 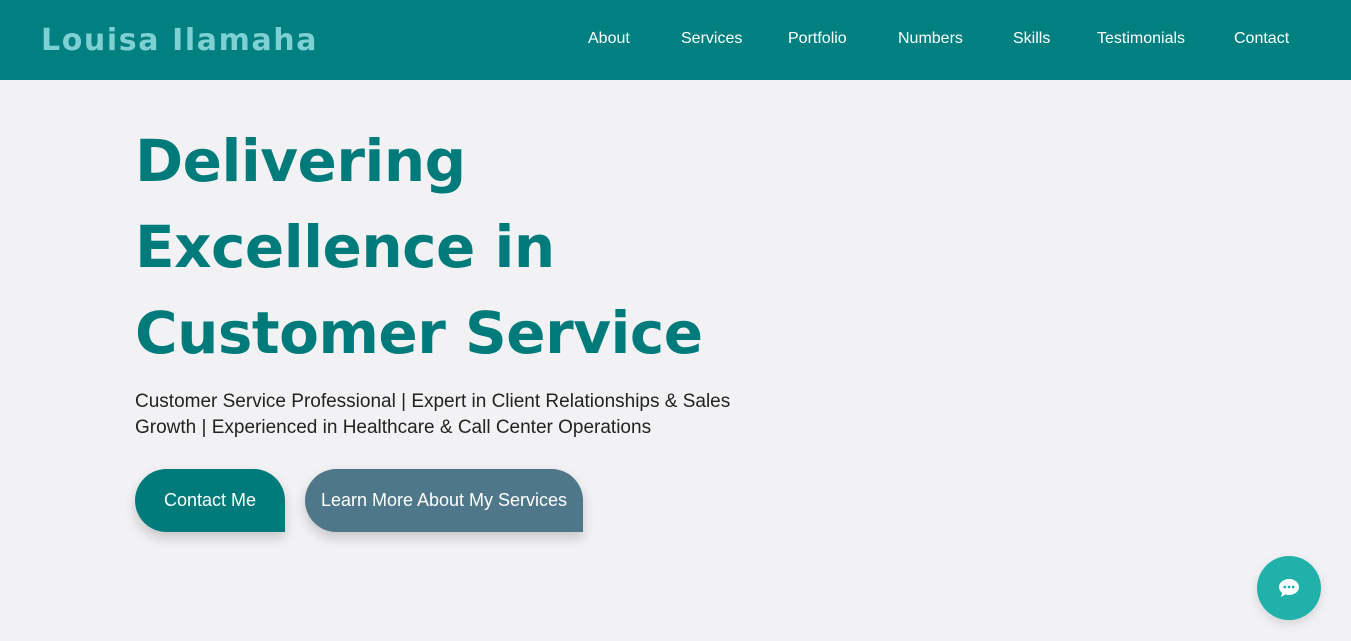 I want to click on nav-link-portfolio: Portfolio, so click(x=817, y=39).